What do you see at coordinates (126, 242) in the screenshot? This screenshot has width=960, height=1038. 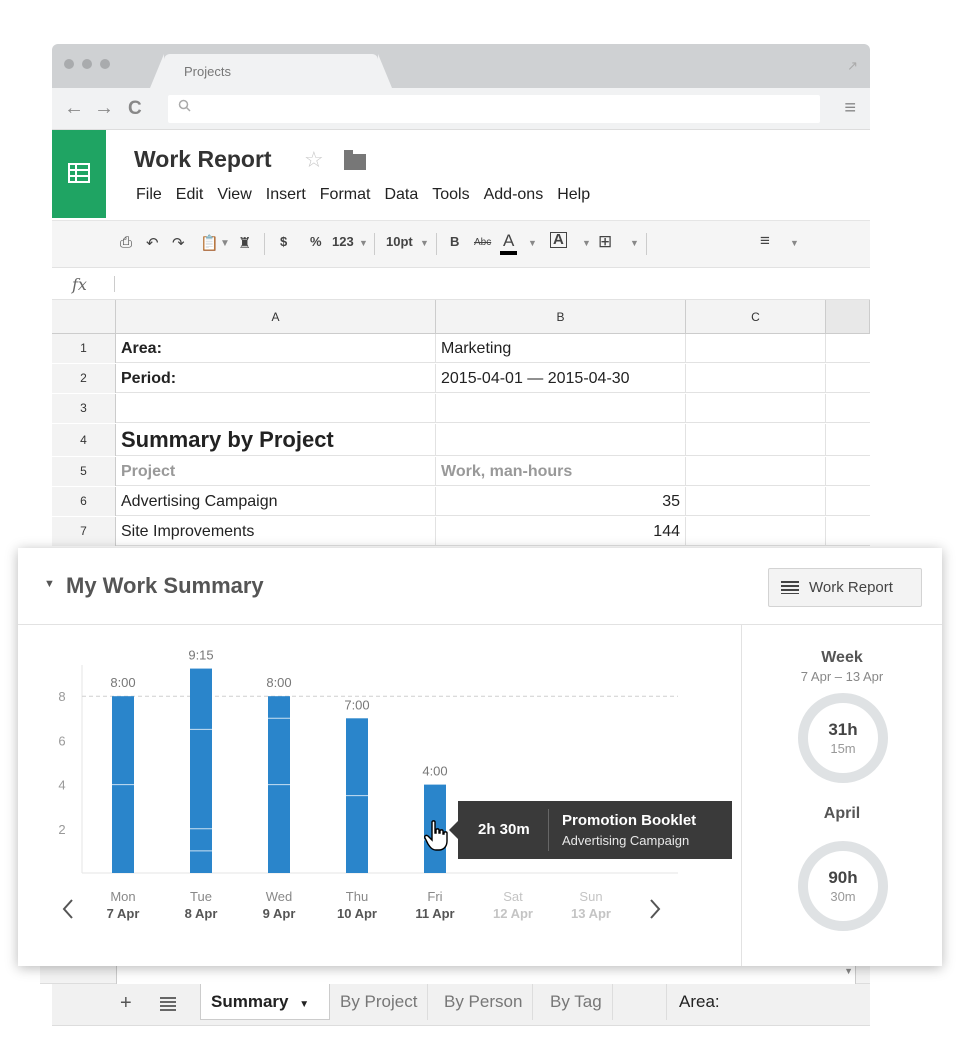 I see `print-icon: ⎙` at bounding box center [126, 242].